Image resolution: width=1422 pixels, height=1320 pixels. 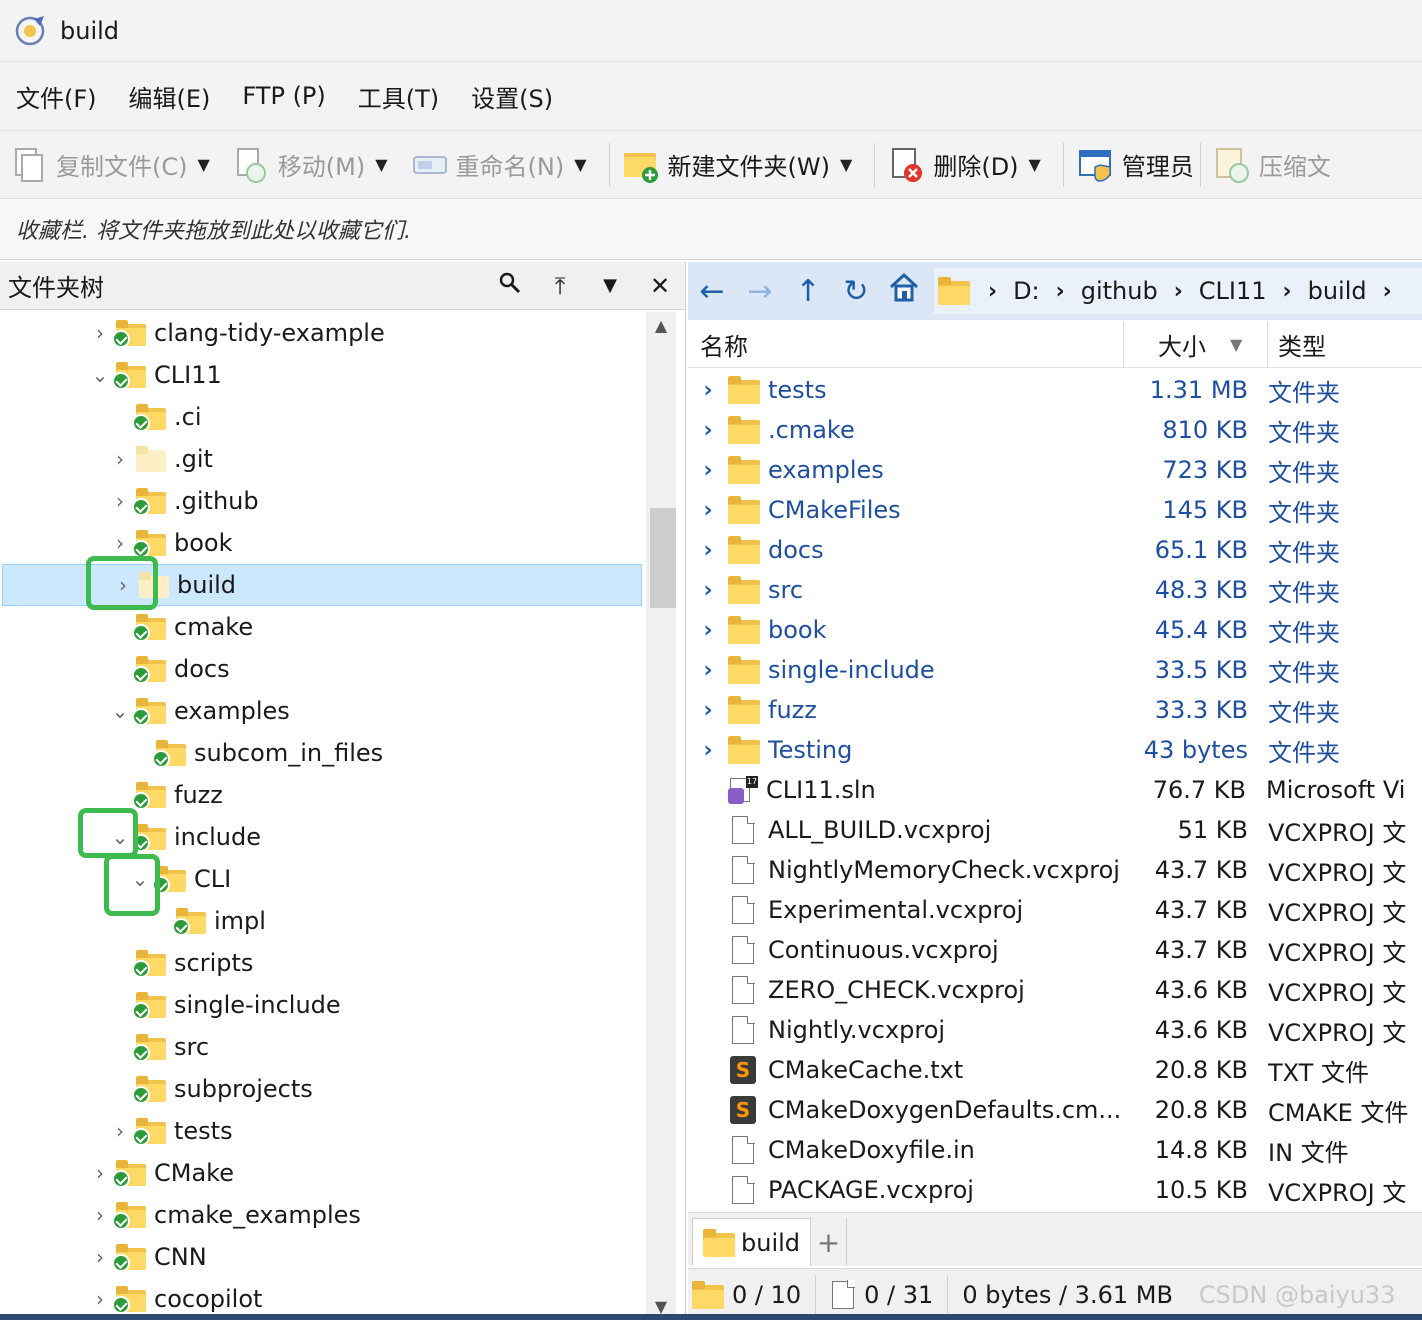 I want to click on delete-button: 删除(D) ▼, so click(x=972, y=165).